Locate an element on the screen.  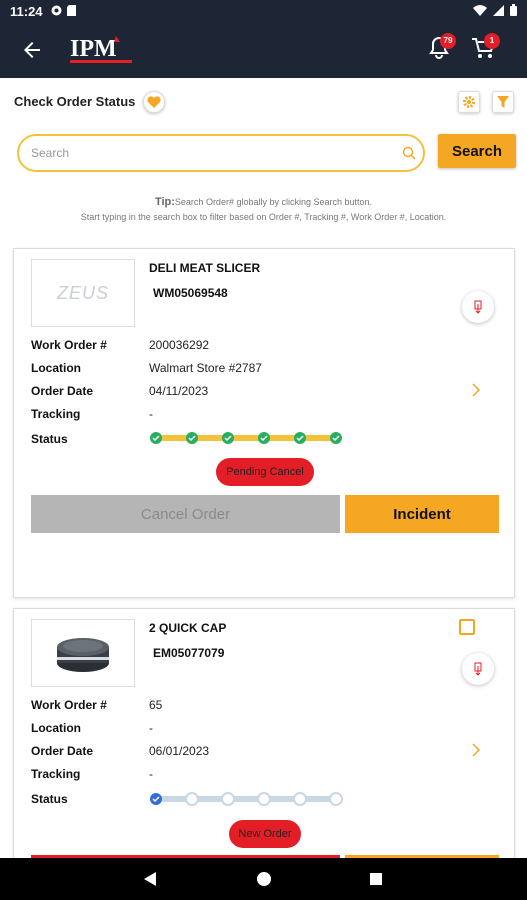
location-value: Walmart Store #2787 is located at coordinates (205, 368).